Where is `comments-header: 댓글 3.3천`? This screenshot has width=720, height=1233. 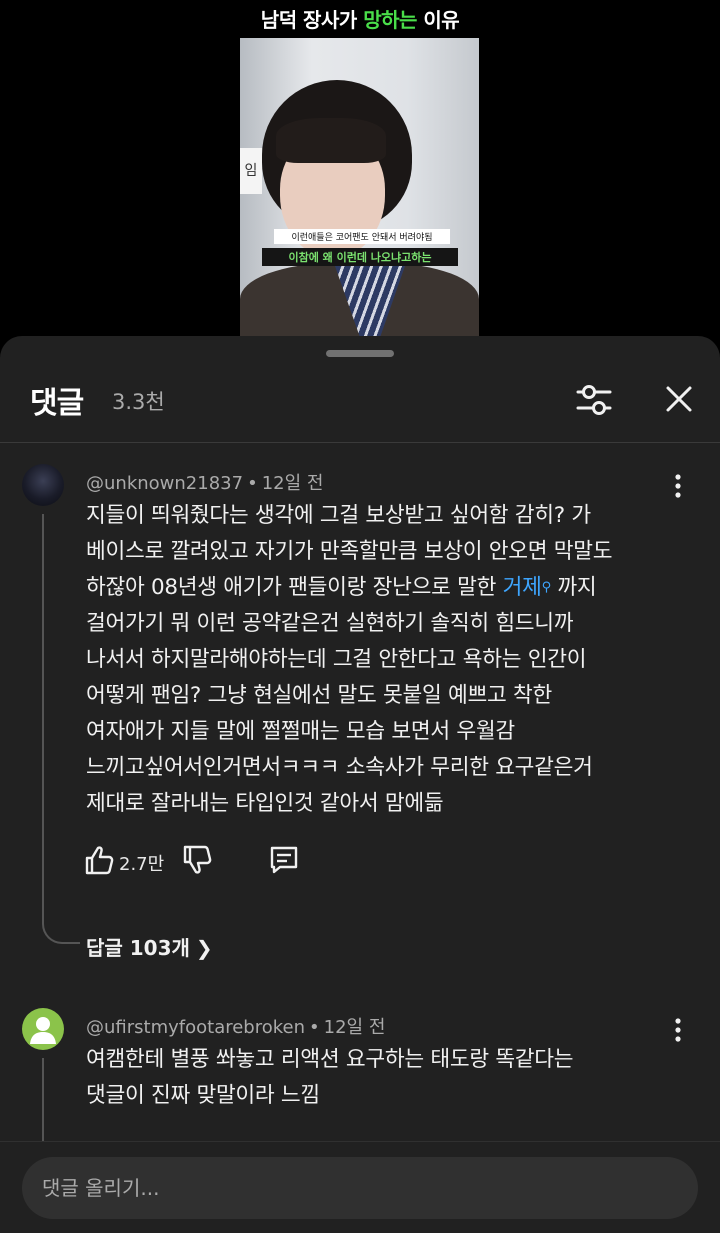
comments-header: 댓글 3.3천 is located at coordinates (360, 400).